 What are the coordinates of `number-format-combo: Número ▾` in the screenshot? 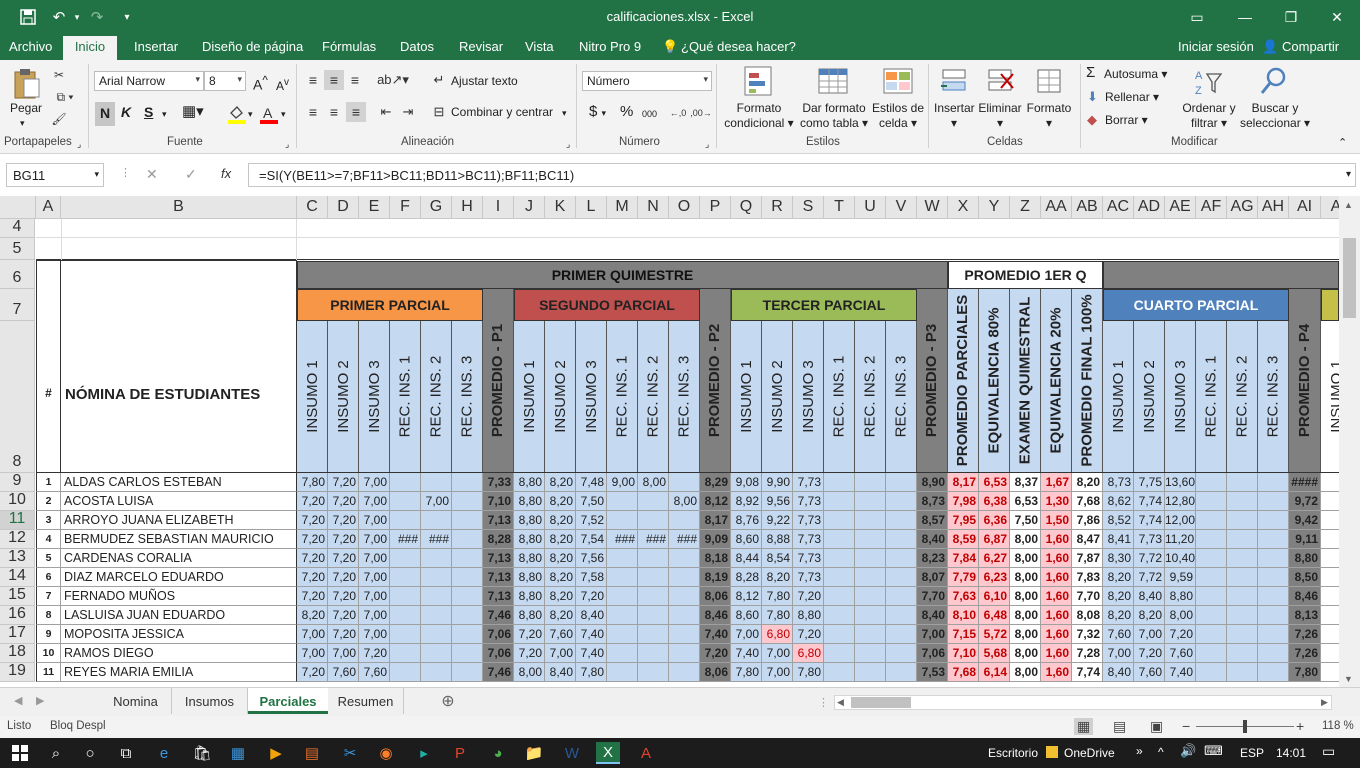 It's located at (647, 81).